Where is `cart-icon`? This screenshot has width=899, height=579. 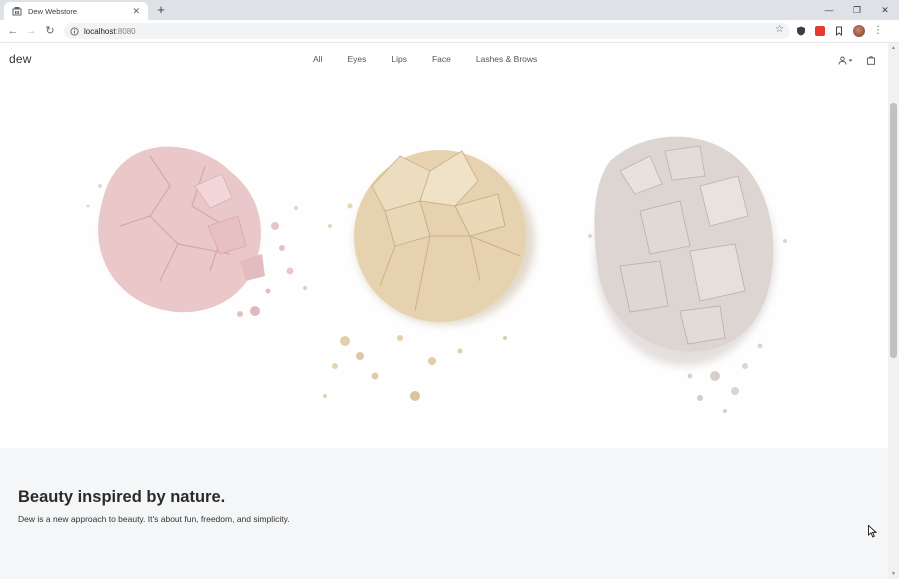
cart-icon is located at coordinates (871, 60).